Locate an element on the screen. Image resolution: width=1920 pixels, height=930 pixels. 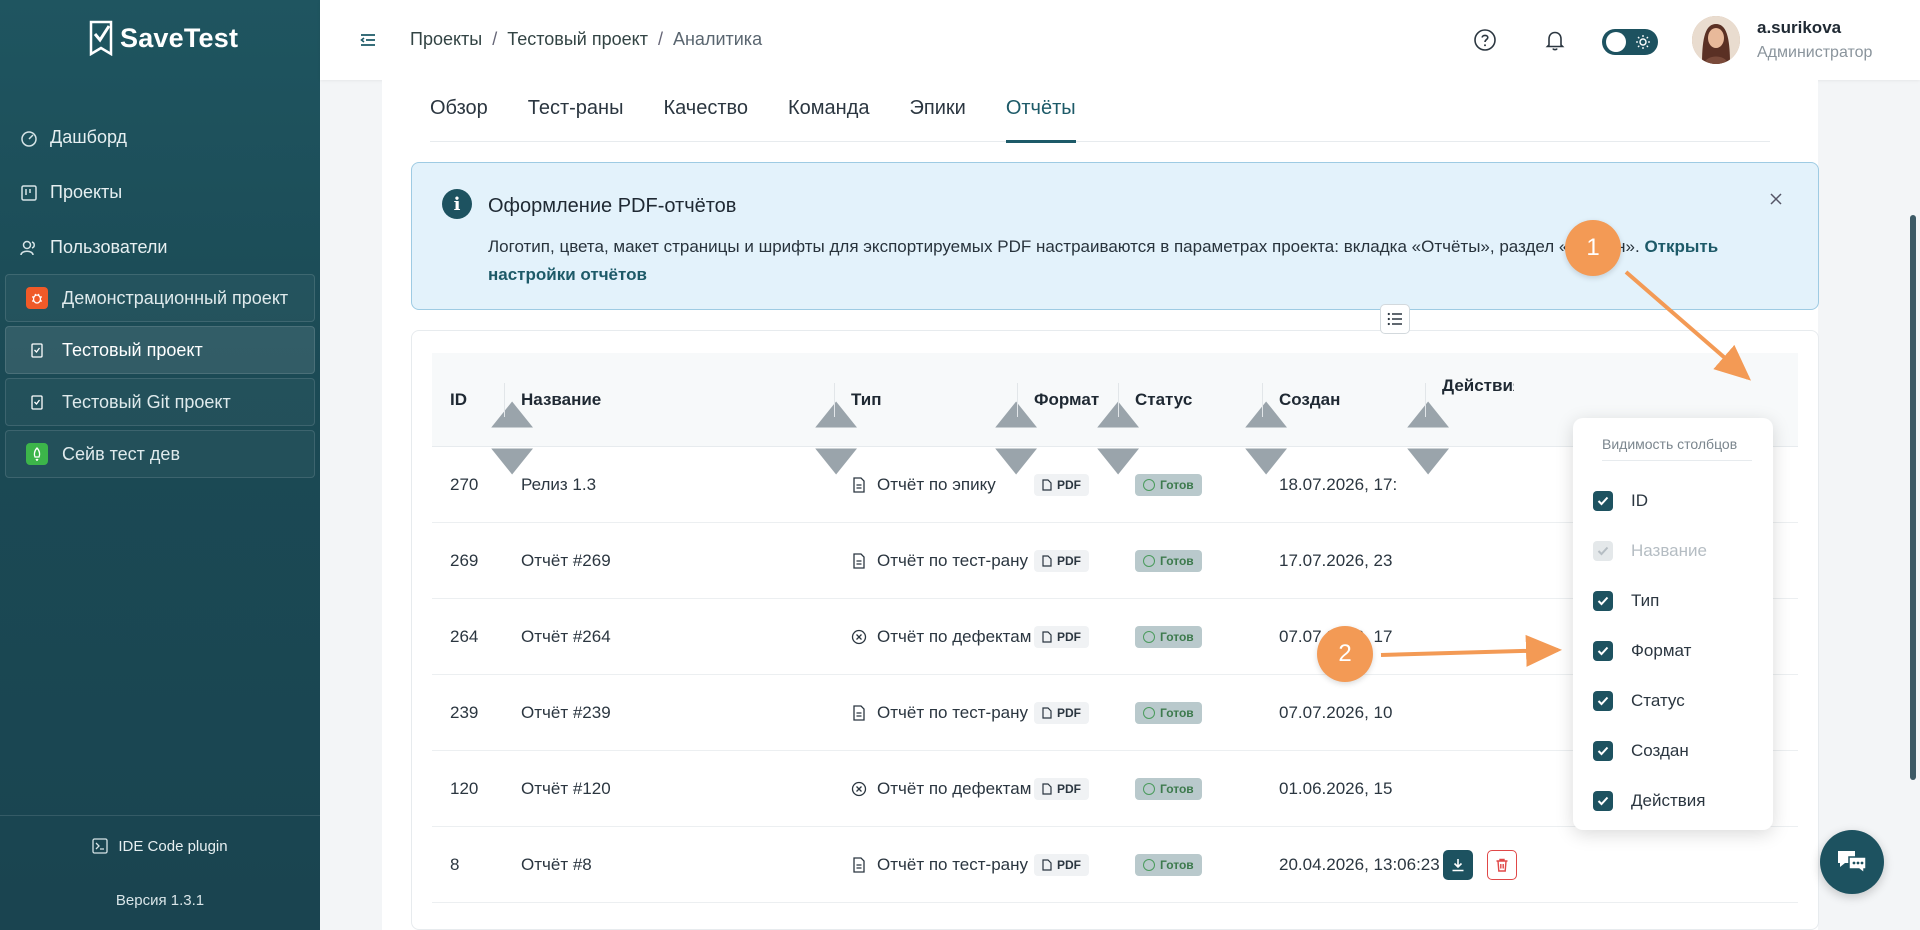
column-header-name: Название is located at coordinates (561, 400).